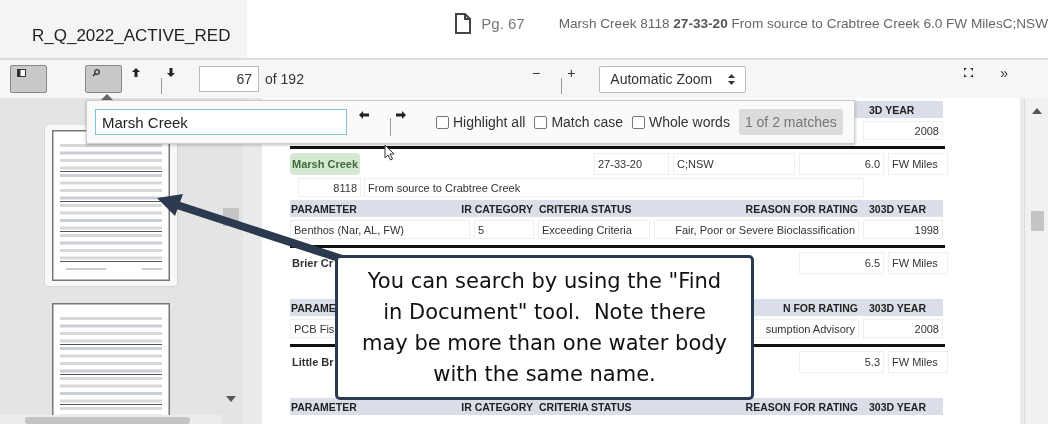 Image resolution: width=1048 pixels, height=424 pixels. Describe the element at coordinates (503, 23) in the screenshot. I see `page-label: Pg. 67` at that location.